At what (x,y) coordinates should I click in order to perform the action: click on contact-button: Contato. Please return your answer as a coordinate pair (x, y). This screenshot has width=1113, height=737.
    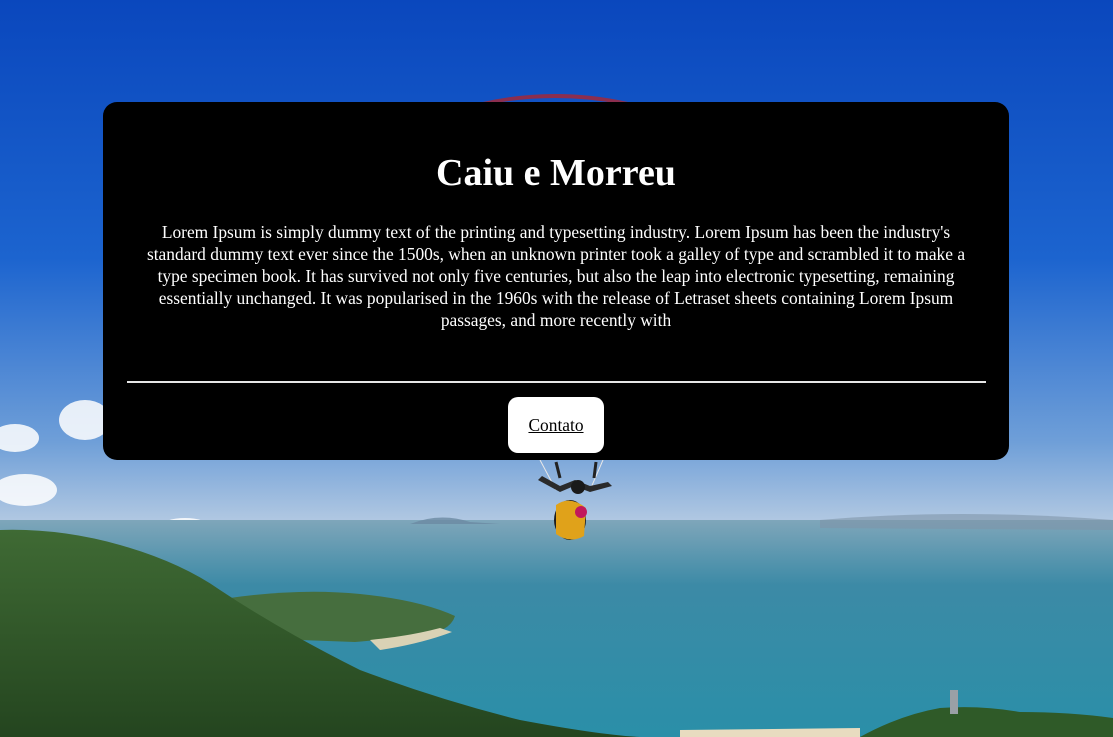
    Looking at the image, I should click on (556, 425).